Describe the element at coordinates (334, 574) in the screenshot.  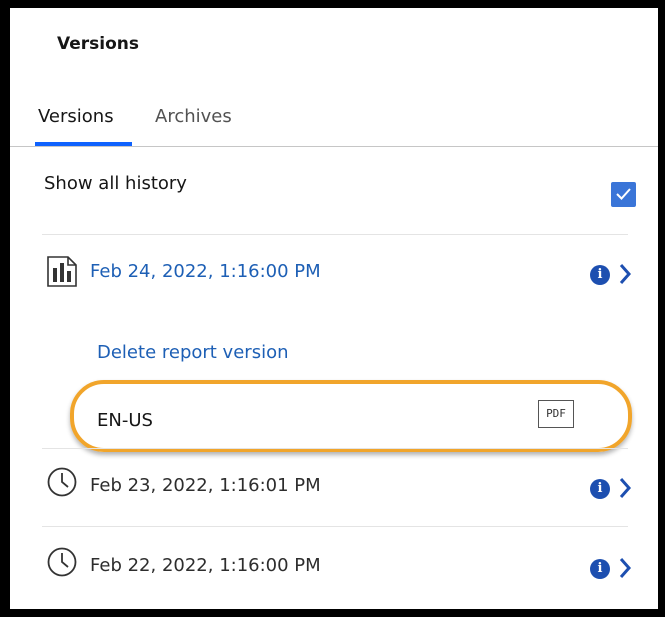
I see `version-row: Feb 22, 2022, 1:16:00 PM i` at that location.